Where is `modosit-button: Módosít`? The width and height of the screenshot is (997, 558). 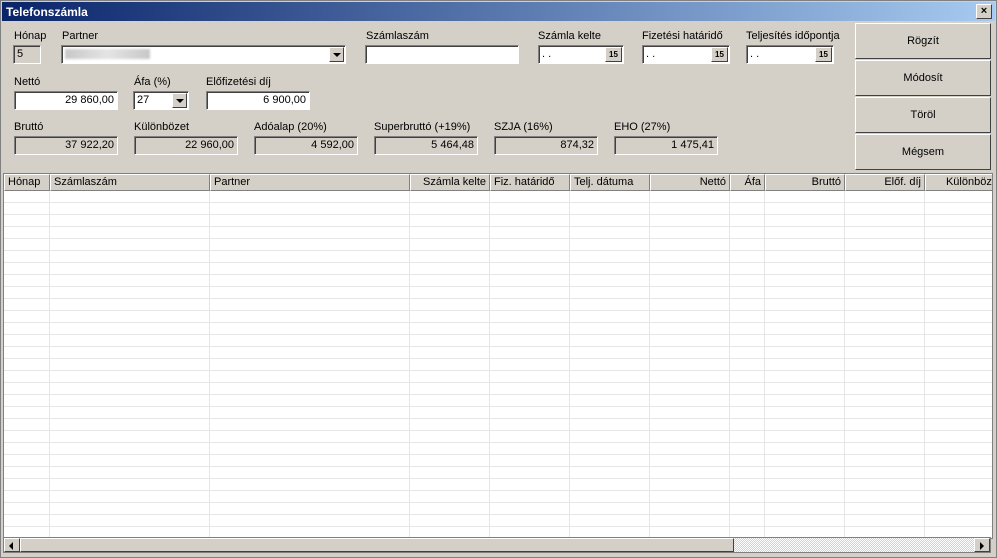
modosit-button: Módosít is located at coordinates (923, 78).